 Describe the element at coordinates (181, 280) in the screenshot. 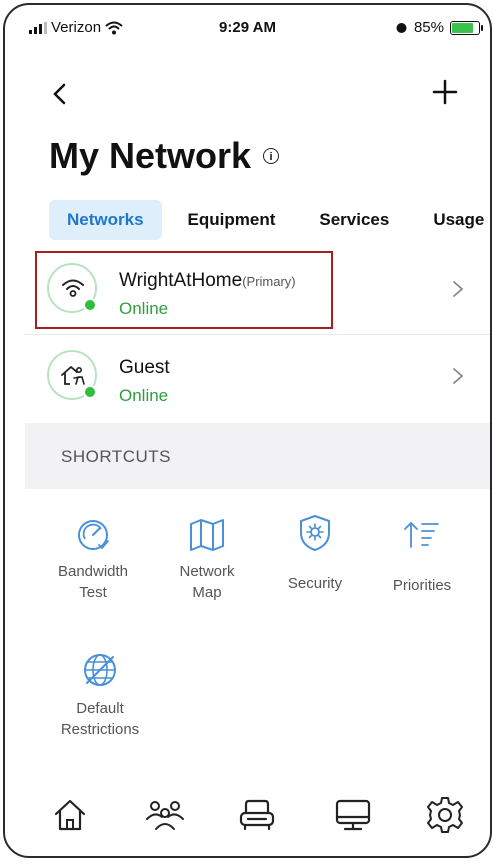

I see `network-name: WrightAtHome` at that location.